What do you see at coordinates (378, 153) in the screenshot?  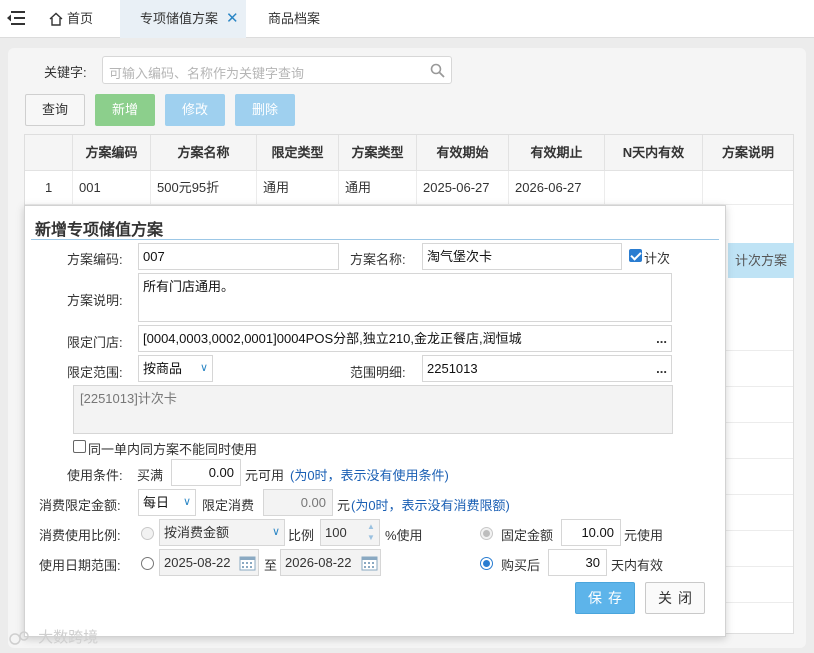 I see `column-header-plan-type: 方案类型` at bounding box center [378, 153].